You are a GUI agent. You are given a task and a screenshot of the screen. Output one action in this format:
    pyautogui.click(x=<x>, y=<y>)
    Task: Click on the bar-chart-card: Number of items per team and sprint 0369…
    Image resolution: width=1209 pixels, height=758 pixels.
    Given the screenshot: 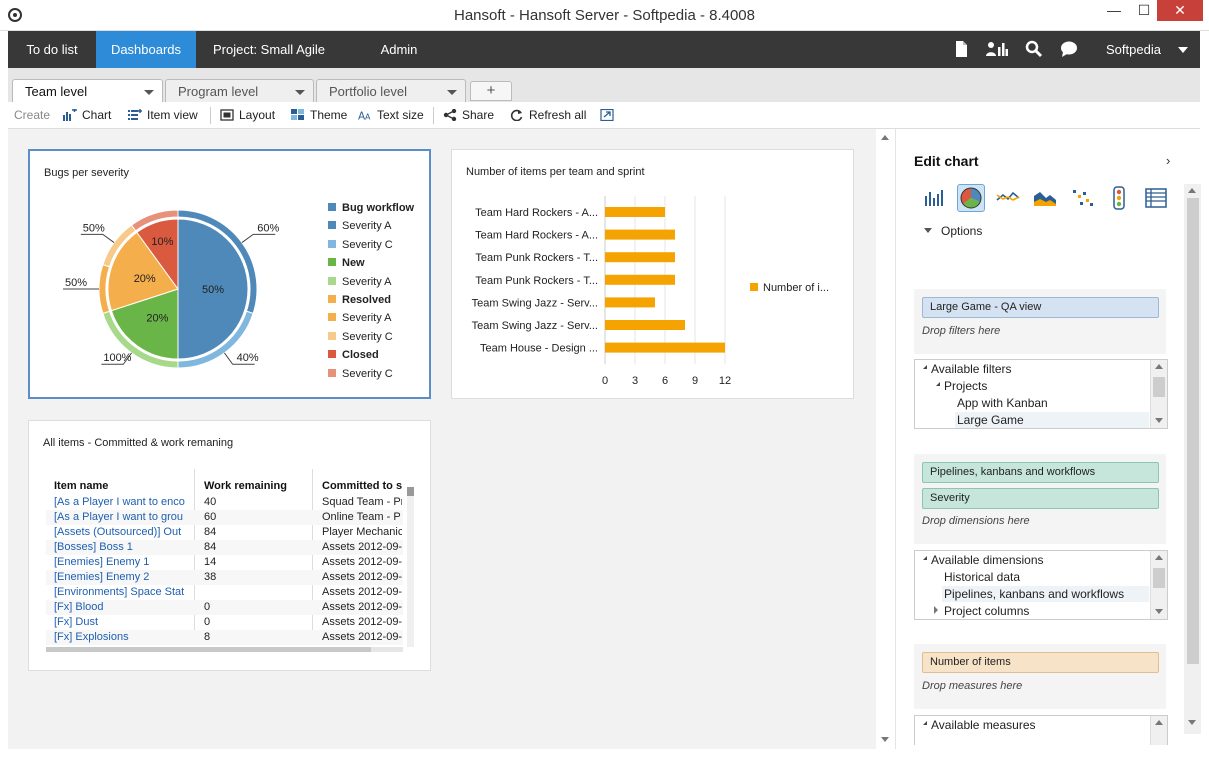 What is the action you would take?
    pyautogui.click(x=652, y=274)
    